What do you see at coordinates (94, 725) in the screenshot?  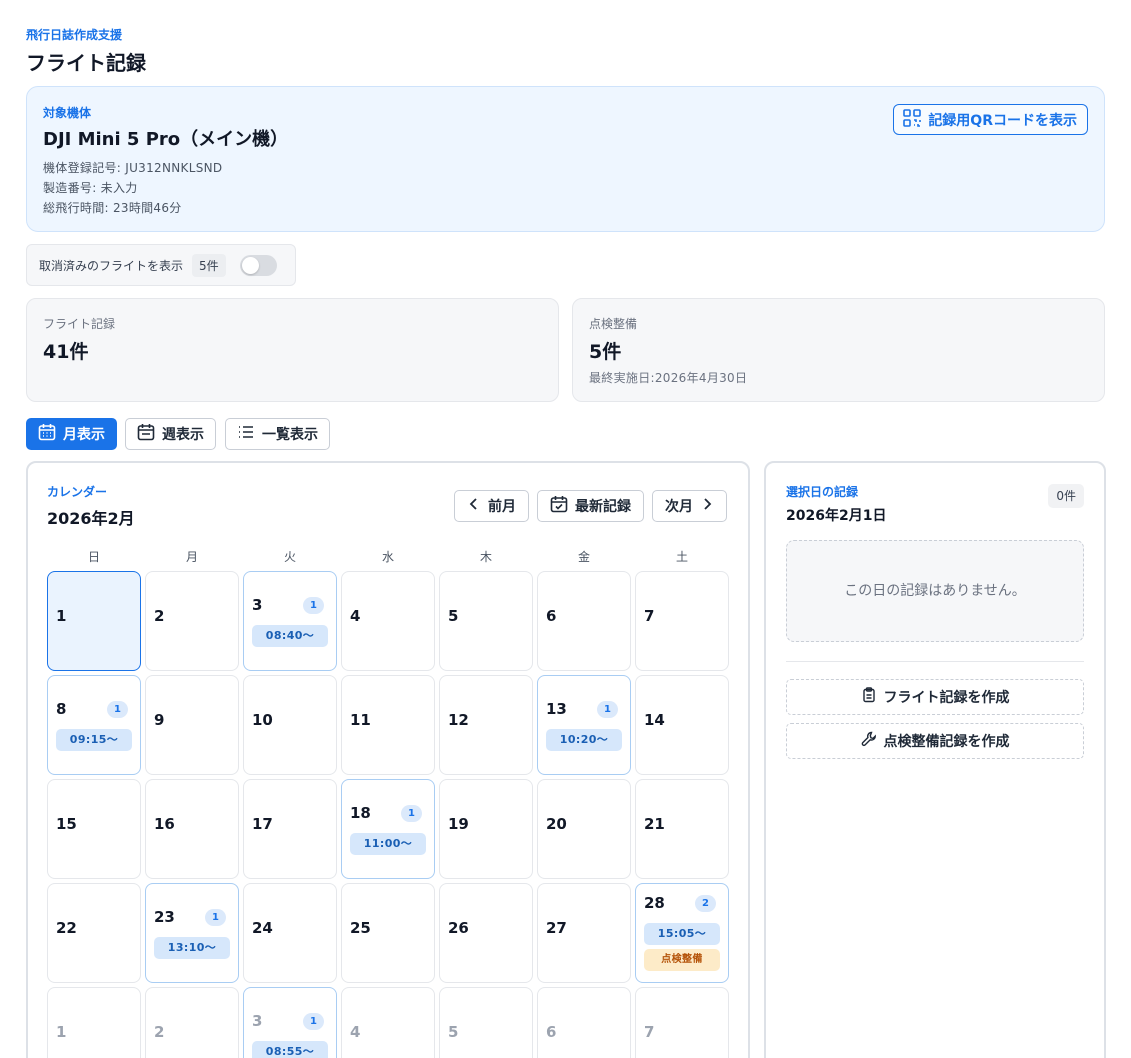 I see `calendar-day: 8 1 09:15〜` at bounding box center [94, 725].